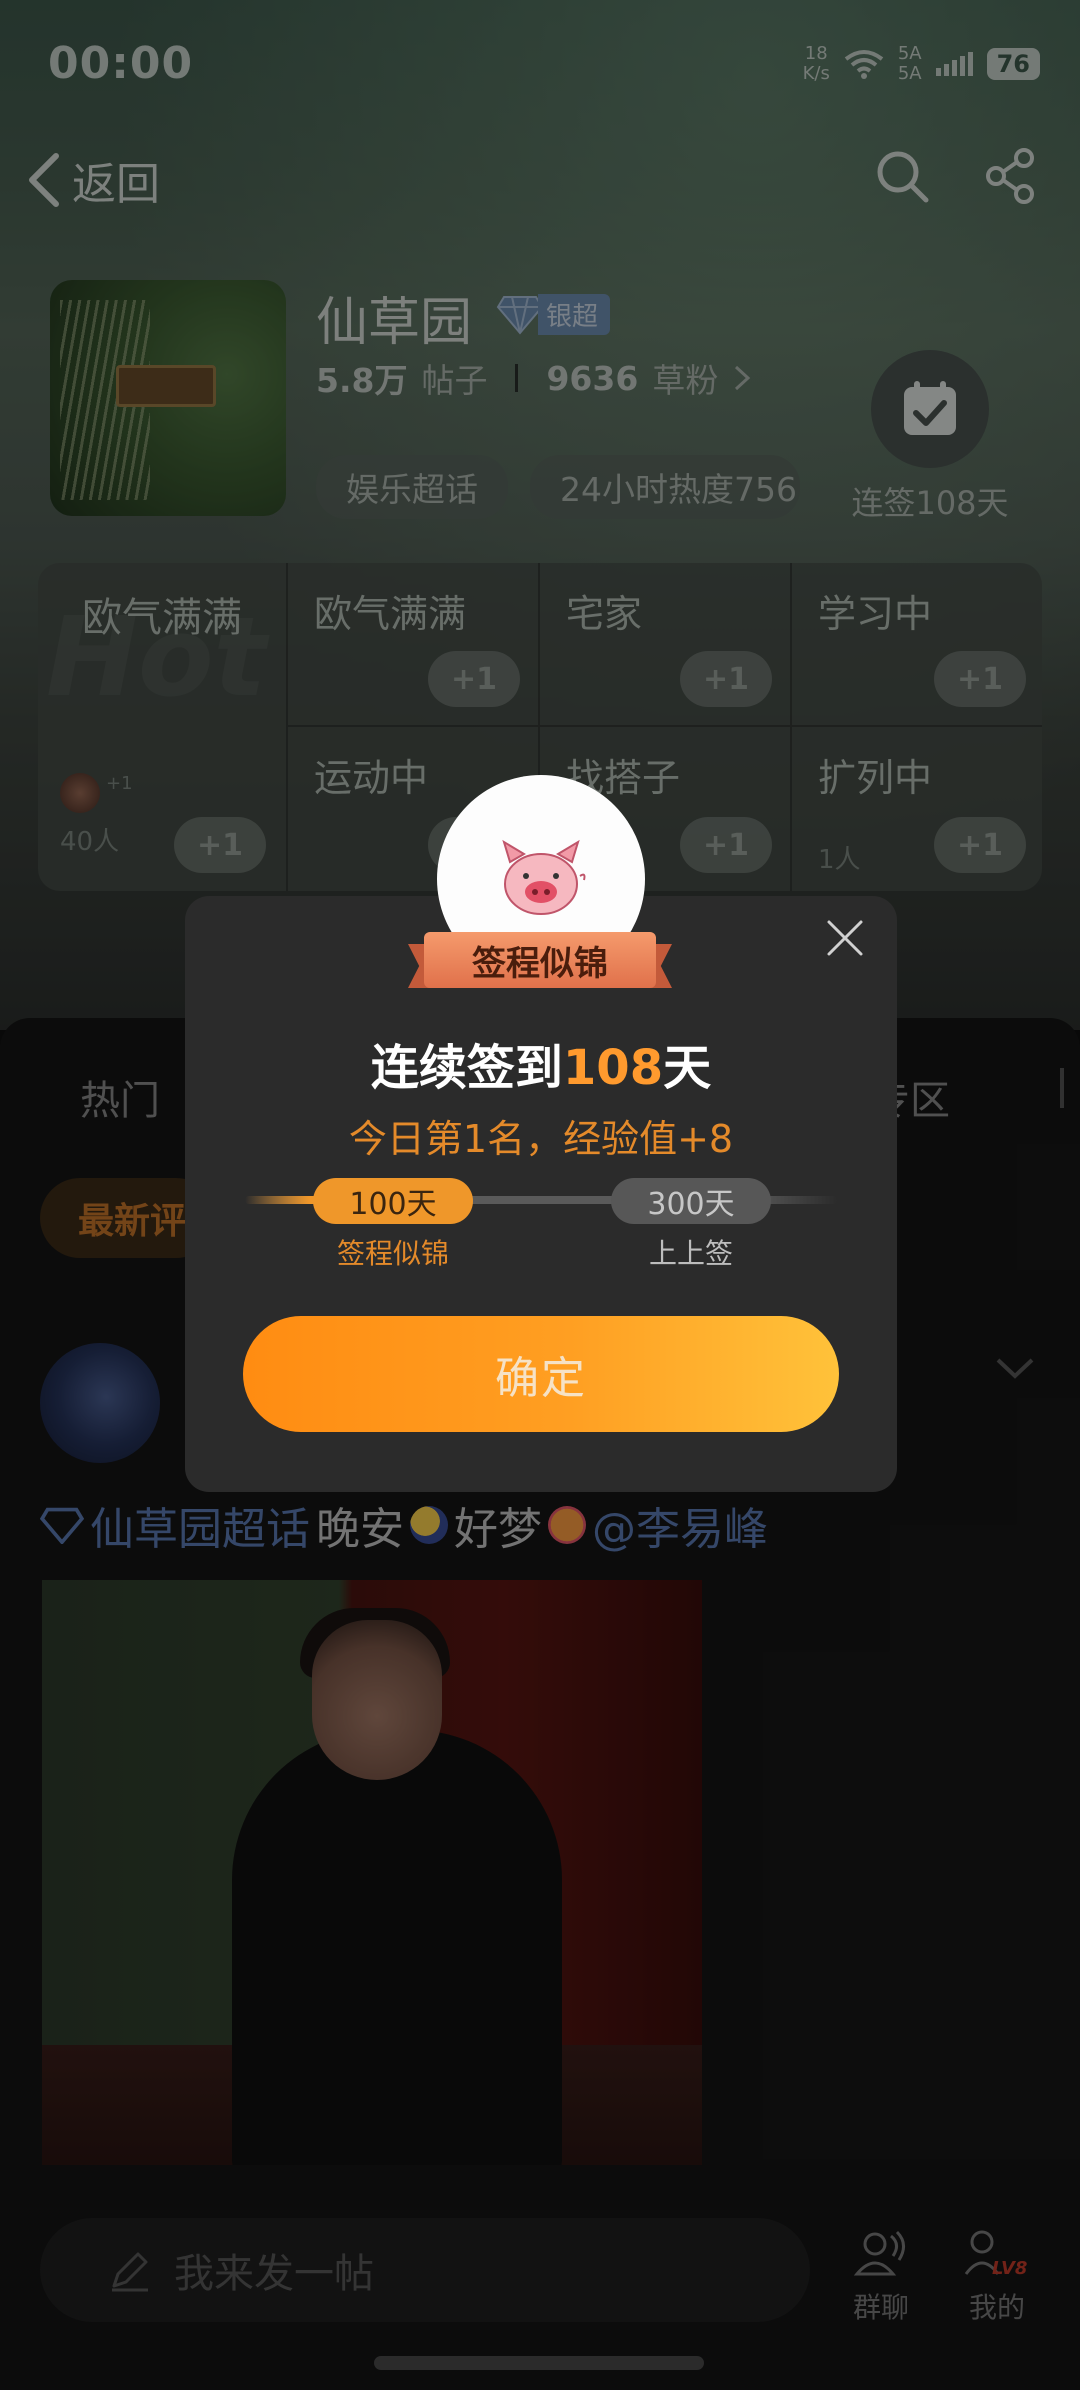 The image size is (1080, 2390). I want to click on dialog-subtitle: 今日第1名，经验值+8, so click(541, 1139).